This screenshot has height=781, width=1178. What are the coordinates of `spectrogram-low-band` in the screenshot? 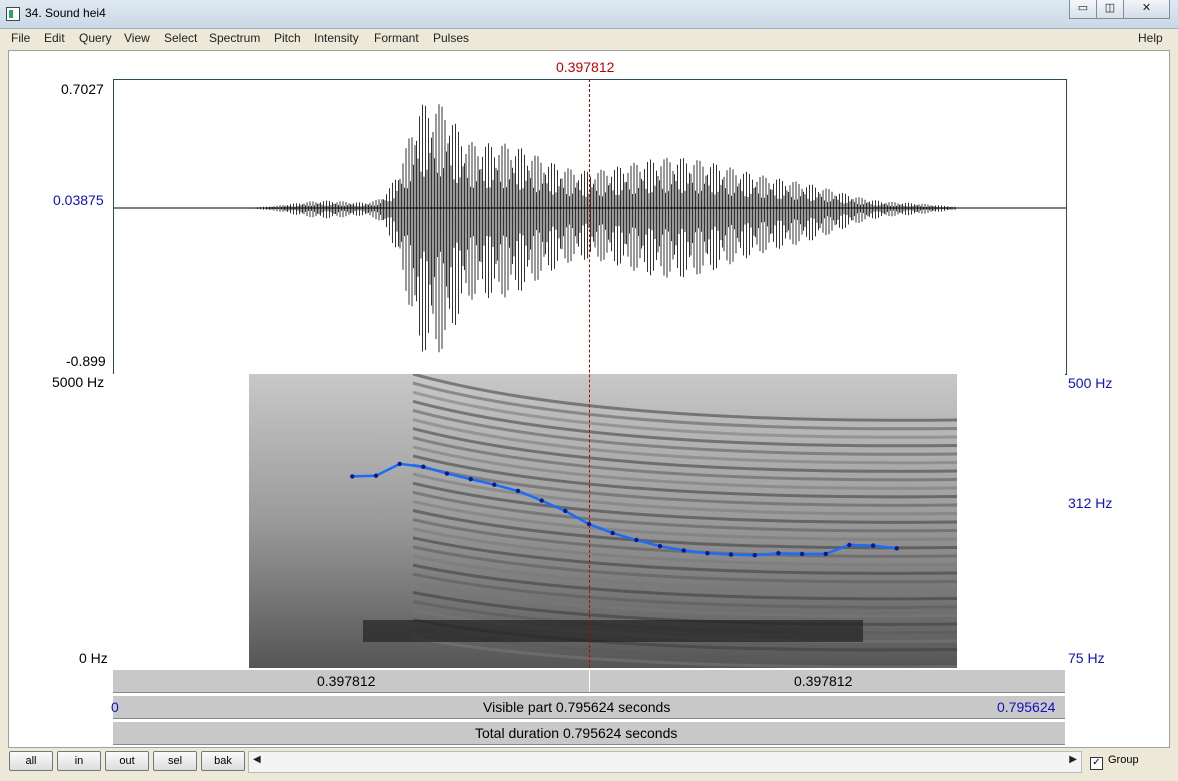 It's located at (613, 631).